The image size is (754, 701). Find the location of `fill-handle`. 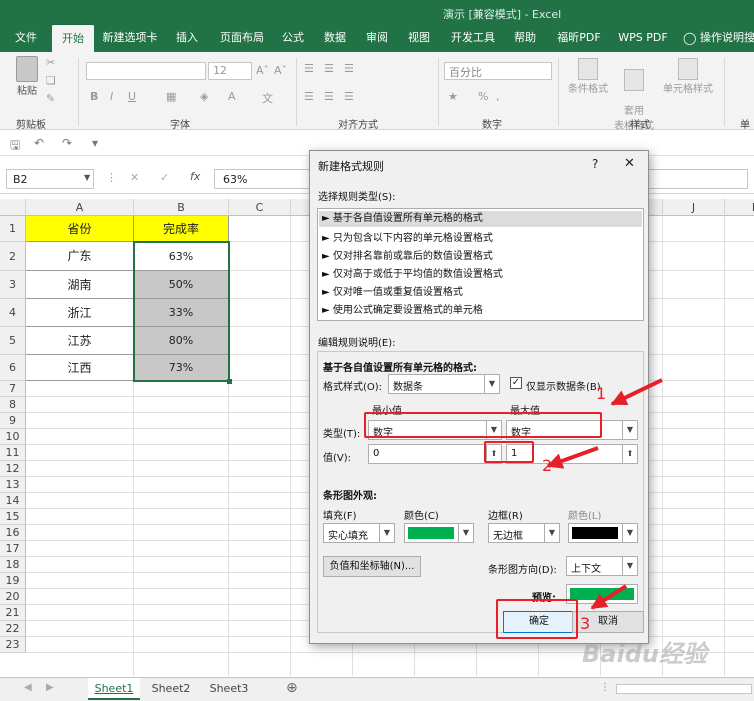

fill-handle is located at coordinates (229, 381).